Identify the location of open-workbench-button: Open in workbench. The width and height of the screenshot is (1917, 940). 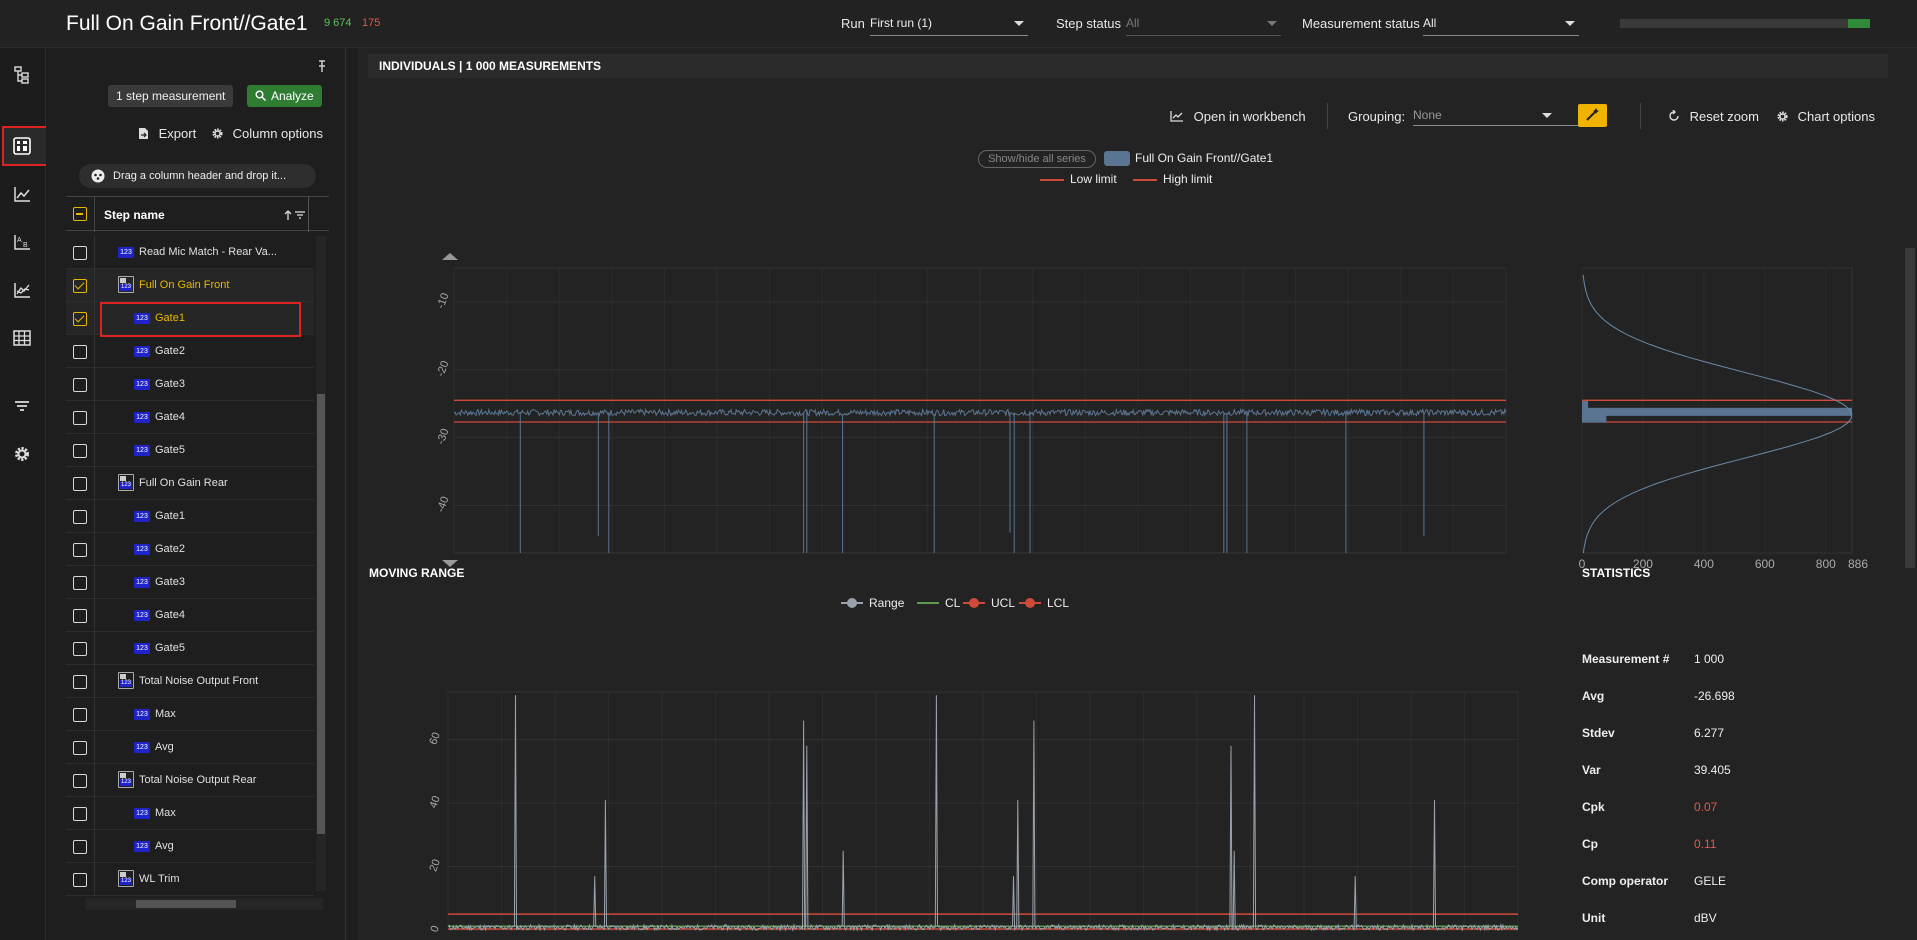
(1238, 116).